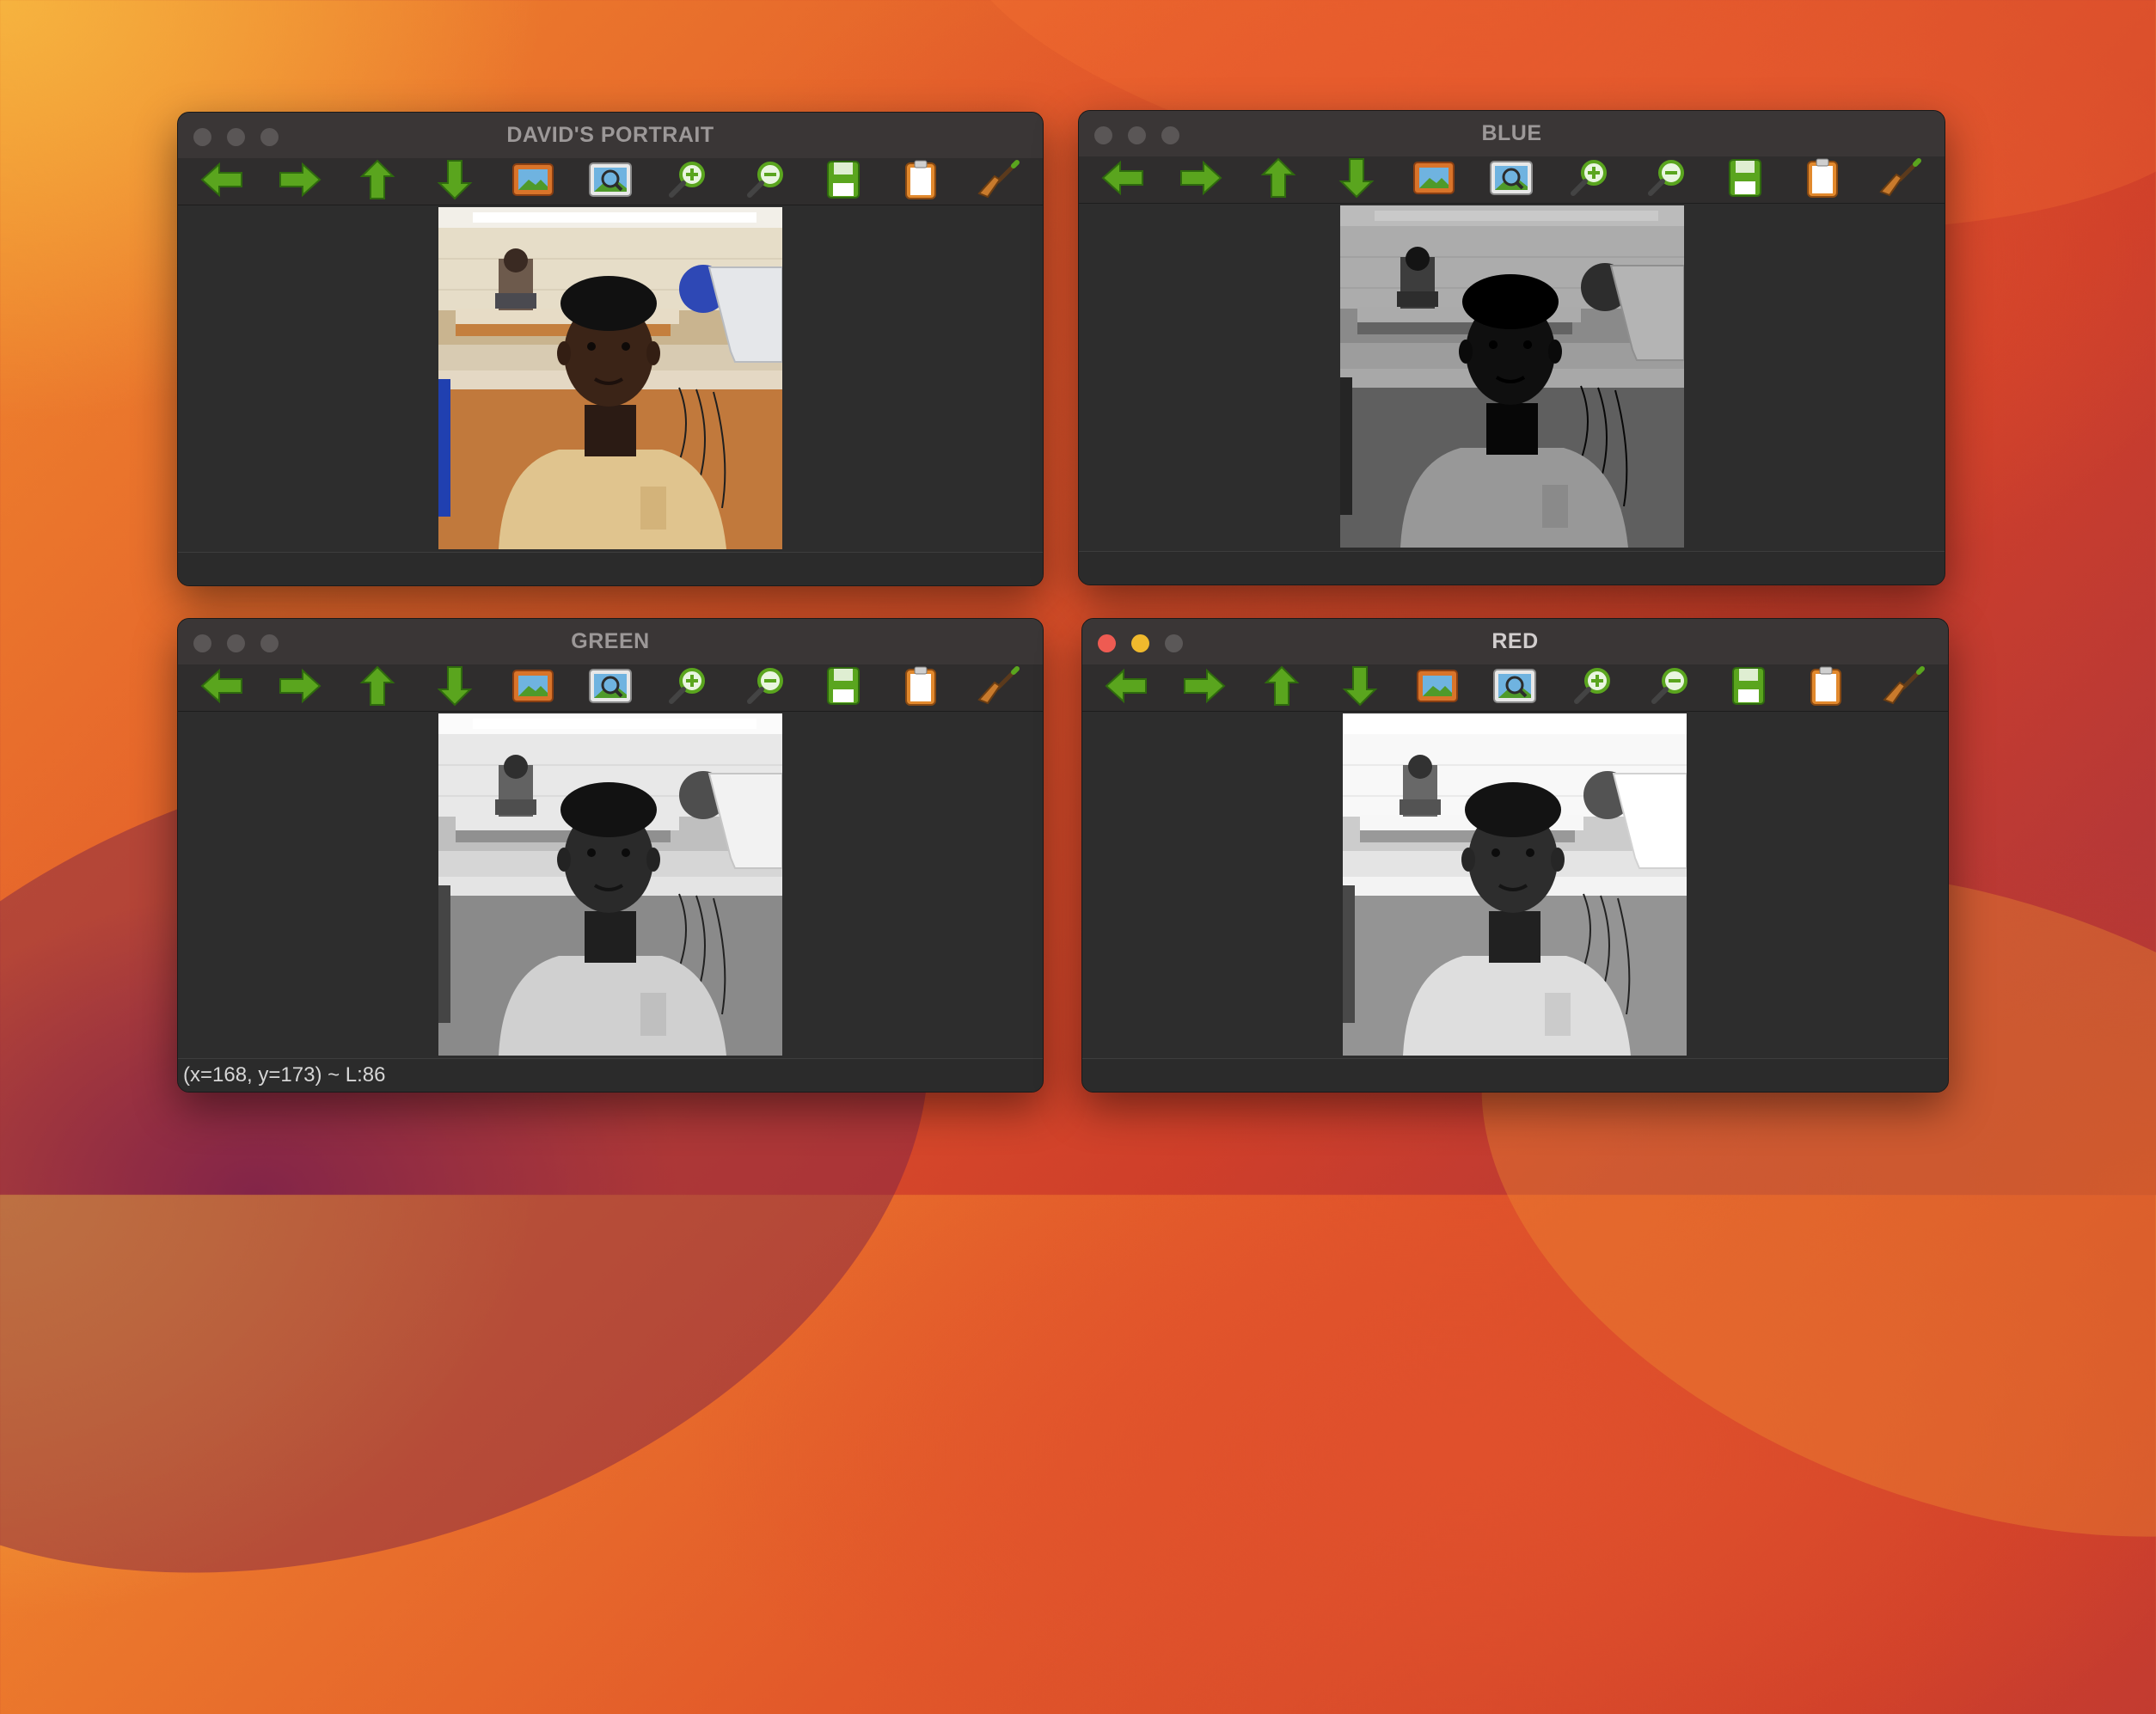 The image size is (2156, 1714). I want to click on title-bar: GREEN, so click(610, 642).